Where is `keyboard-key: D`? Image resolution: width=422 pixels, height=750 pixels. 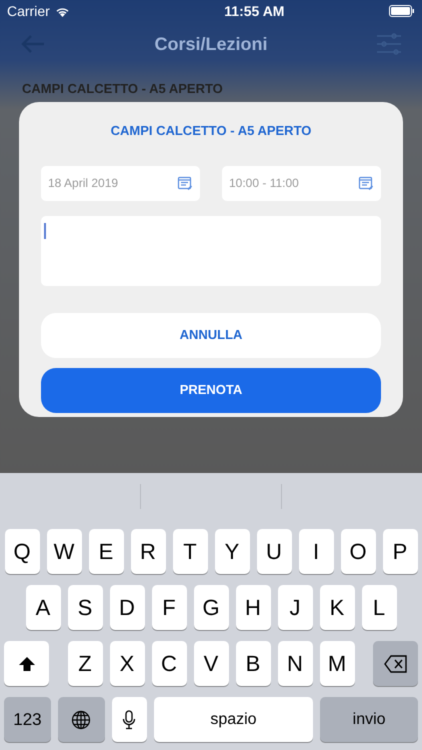 keyboard-key: D is located at coordinates (127, 607).